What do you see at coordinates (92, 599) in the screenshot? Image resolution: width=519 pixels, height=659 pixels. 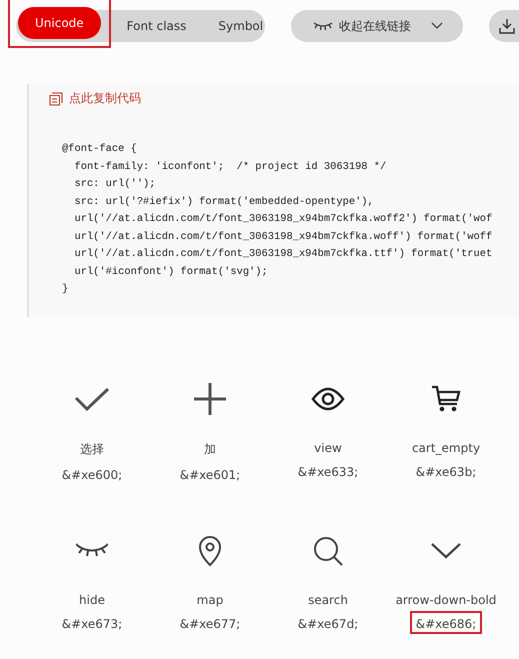 I see `icon-name: hide` at bounding box center [92, 599].